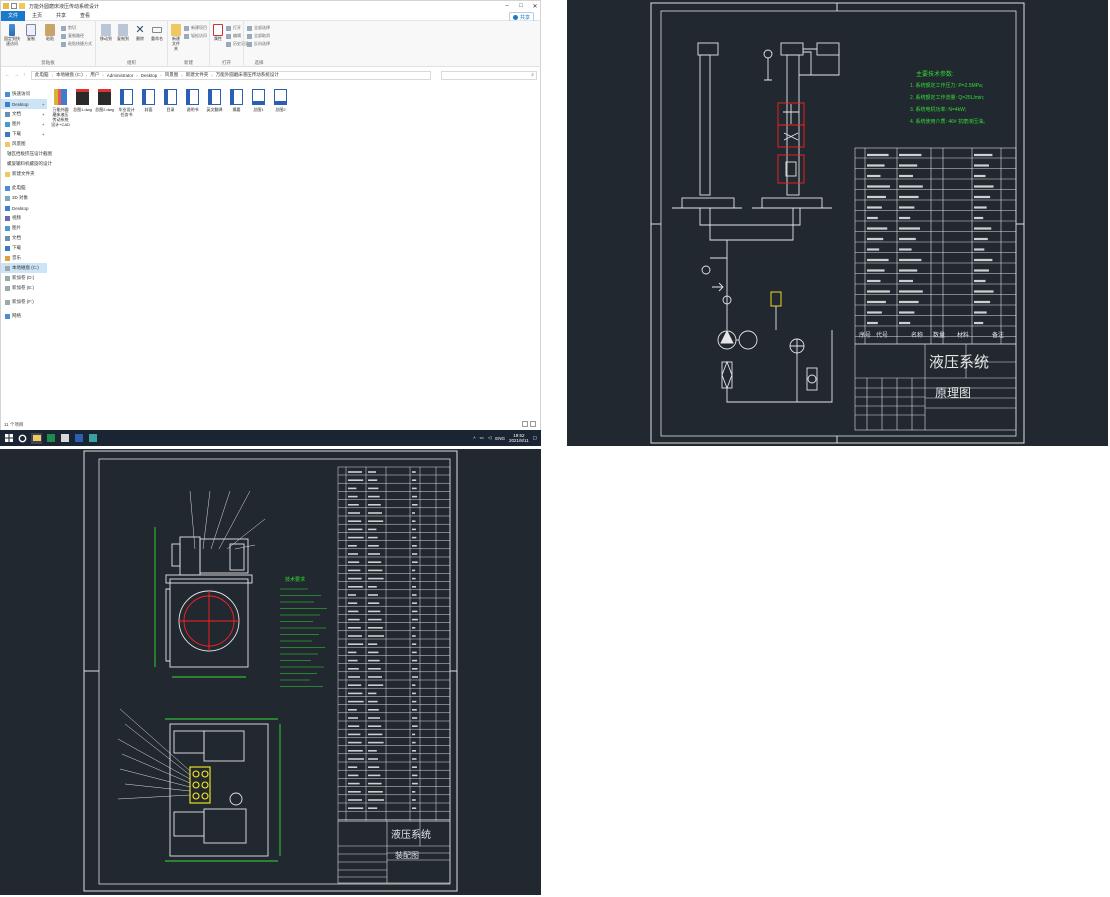 This screenshot has height=897, width=1110. I want to click on nav-quick-access: 快速访问, so click(24, 94).